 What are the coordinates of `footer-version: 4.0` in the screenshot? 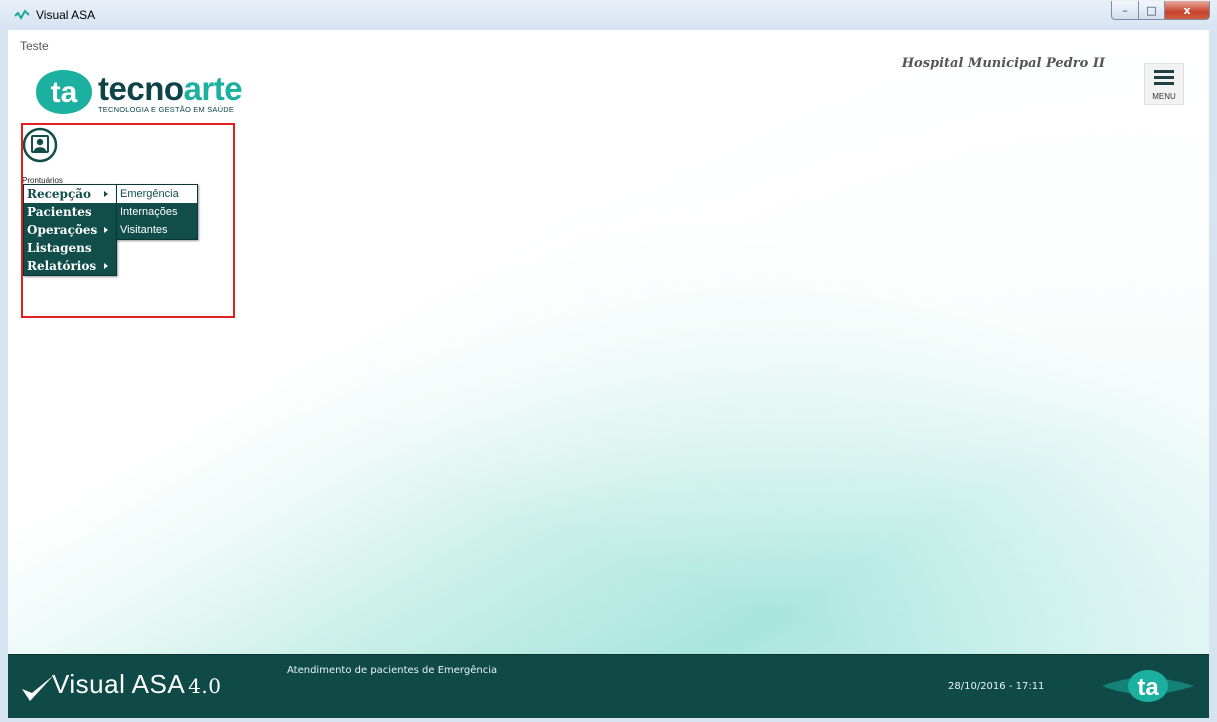 It's located at (205, 686).